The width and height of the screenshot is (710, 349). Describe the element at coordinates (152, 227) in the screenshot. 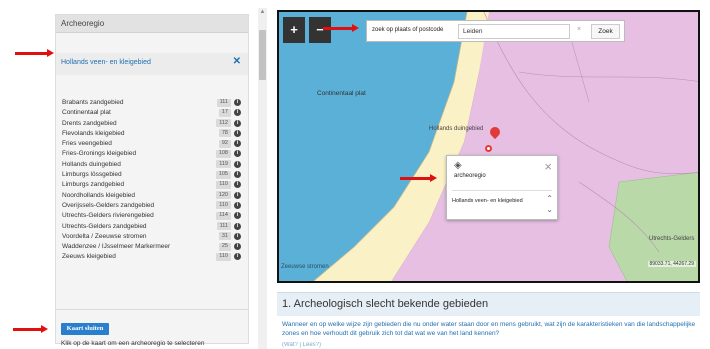

I see `region-list-item: Utrechts-Gelders zandgebied 111 i` at that location.